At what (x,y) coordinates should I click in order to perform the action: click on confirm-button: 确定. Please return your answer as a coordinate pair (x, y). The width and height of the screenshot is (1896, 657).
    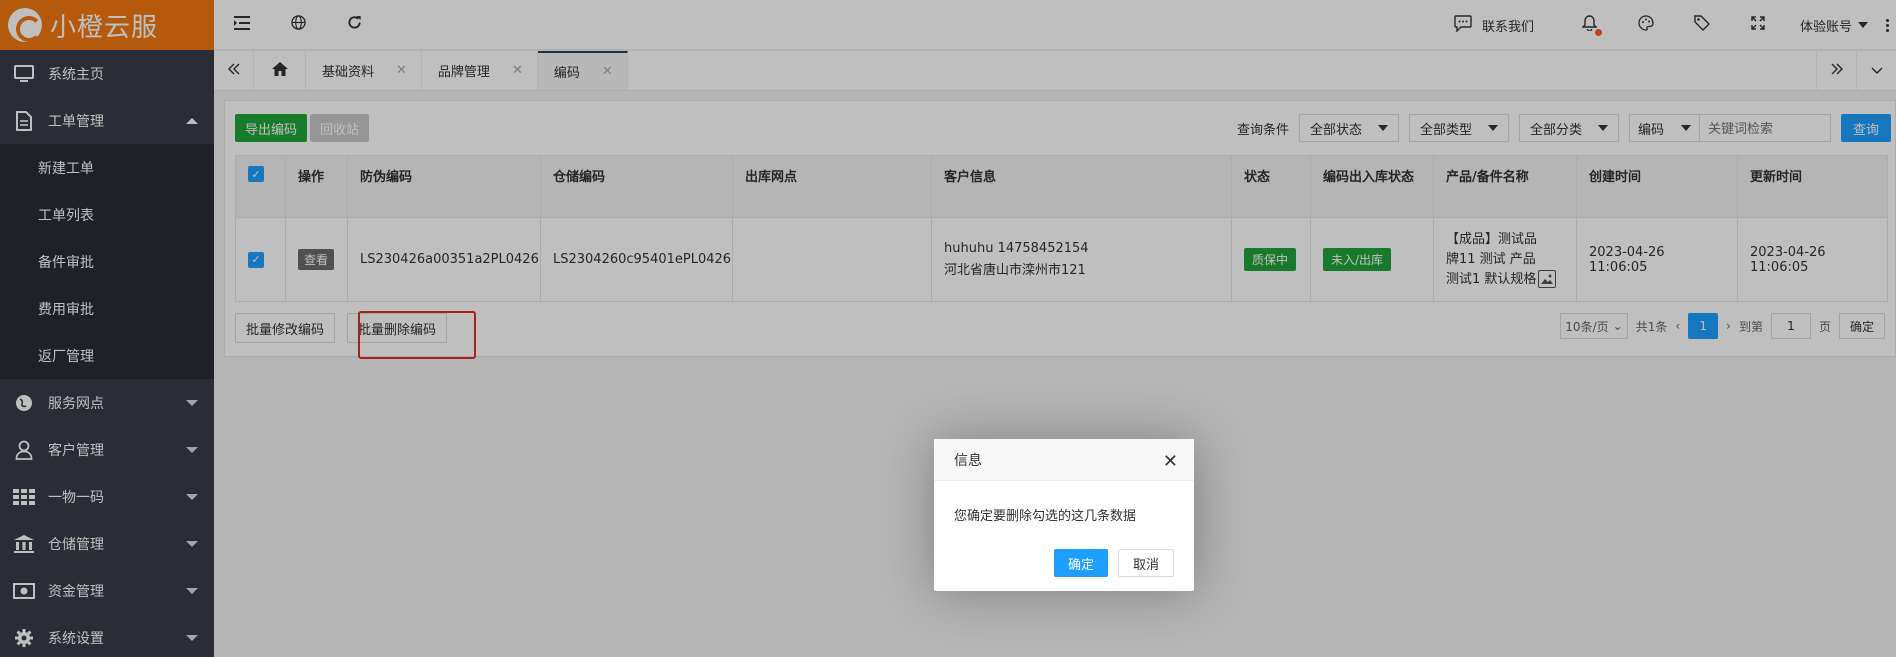
    Looking at the image, I should click on (1080, 563).